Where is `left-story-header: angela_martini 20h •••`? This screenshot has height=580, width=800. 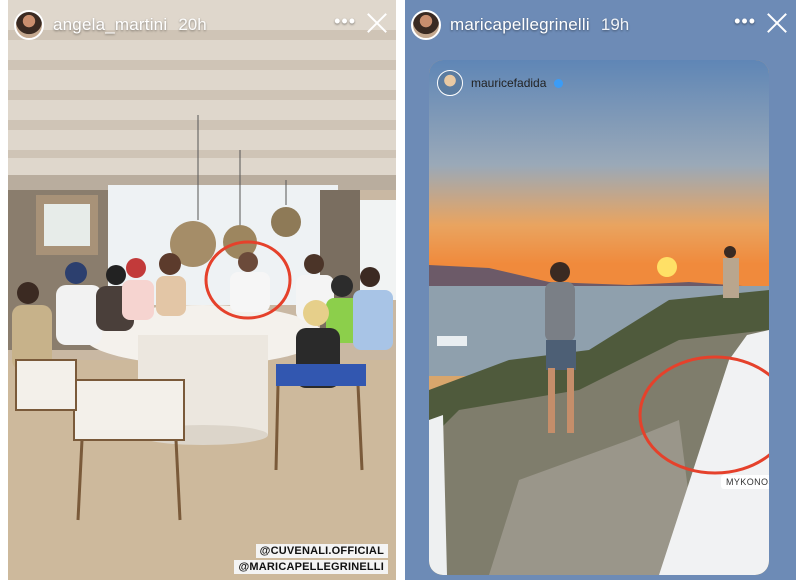 left-story-header: angela_martini 20h ••• is located at coordinates (202, 25).